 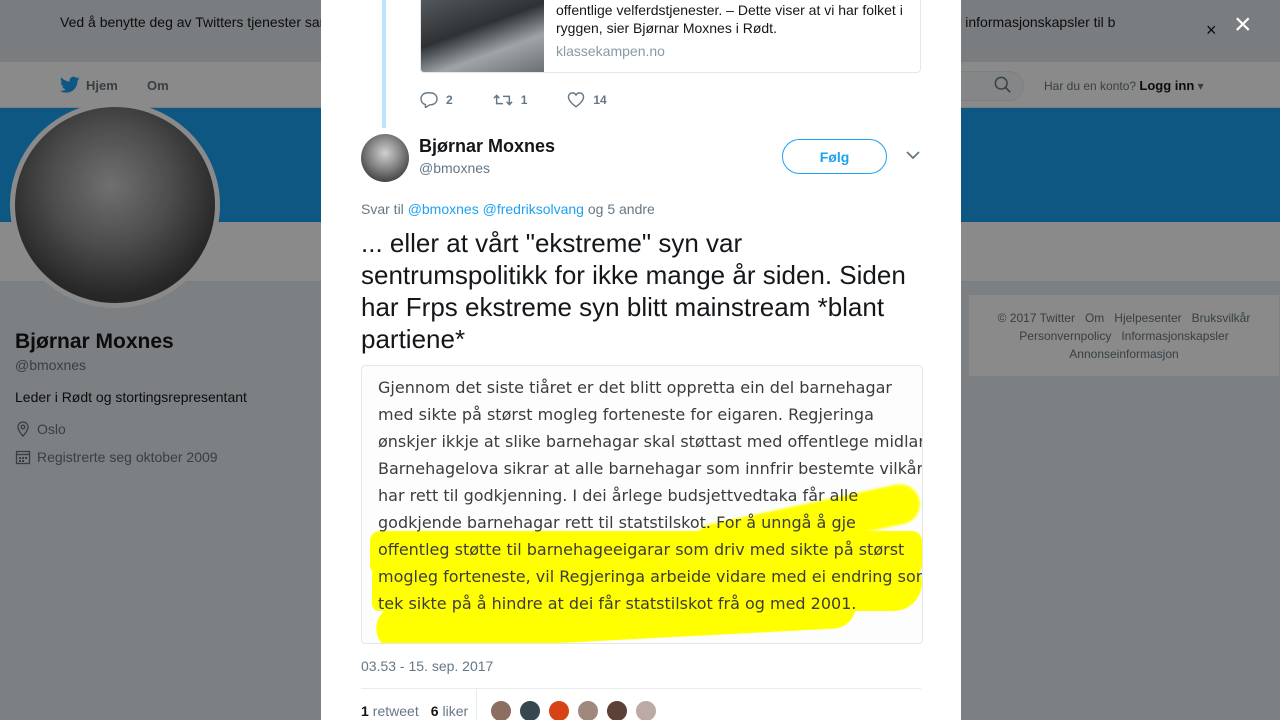 I want to click on reply-button: 2, so click(x=436, y=100).